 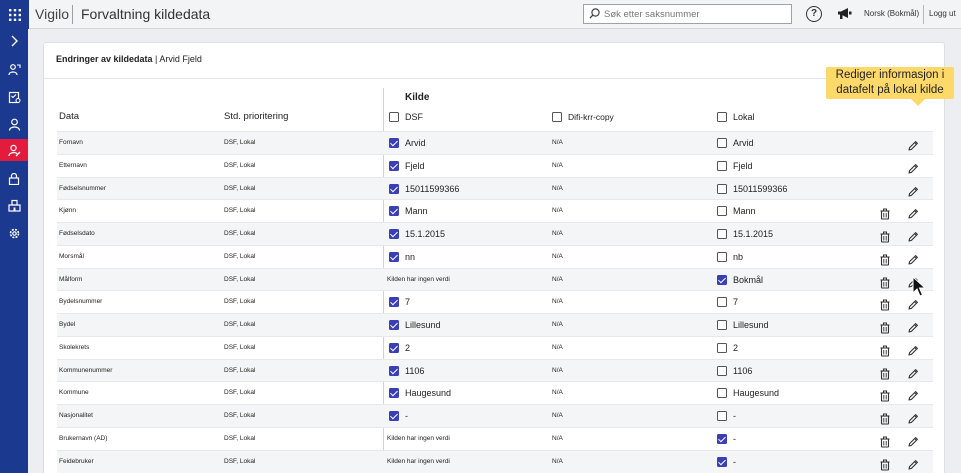 I want to click on help-button: ?, so click(x=814, y=14).